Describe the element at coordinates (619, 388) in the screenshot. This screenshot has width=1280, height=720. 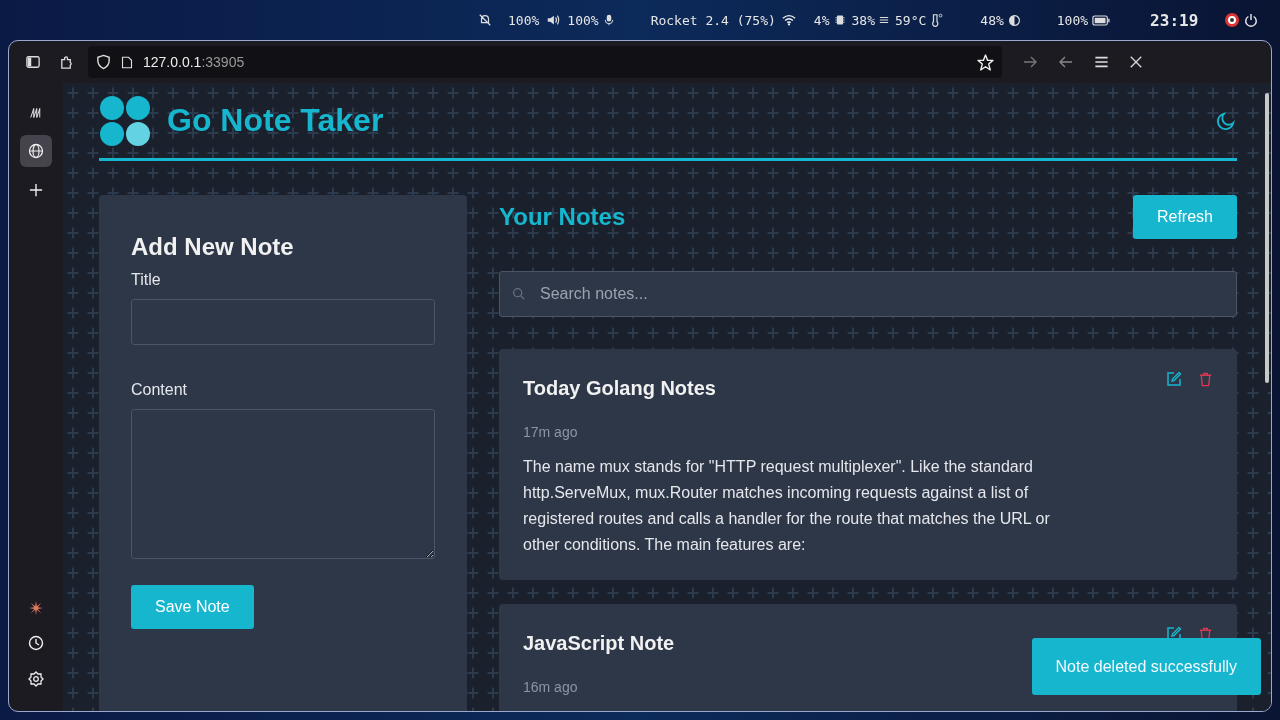
I see `note-title: Today Golang Notes` at that location.